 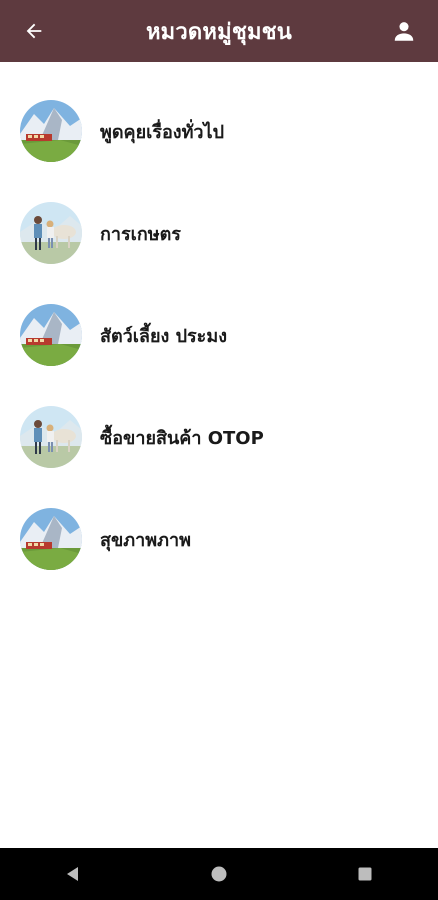 I want to click on category-label: การเกษตร, so click(x=140, y=234).